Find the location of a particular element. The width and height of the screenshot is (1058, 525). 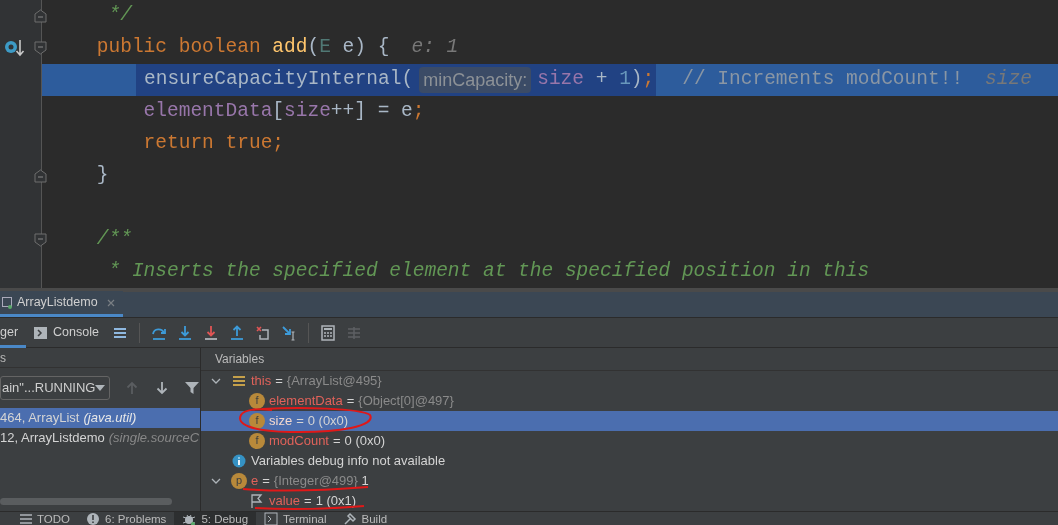

filter-icon is located at coordinates (192, 388).